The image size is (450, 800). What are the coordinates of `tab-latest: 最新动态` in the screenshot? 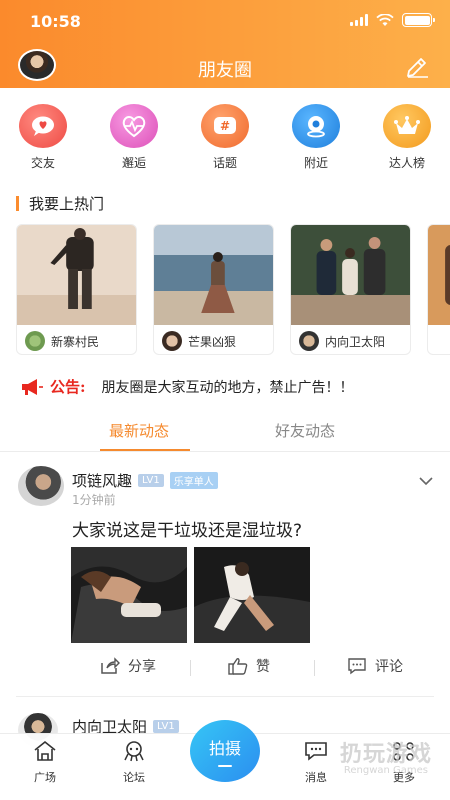 It's located at (139, 430).